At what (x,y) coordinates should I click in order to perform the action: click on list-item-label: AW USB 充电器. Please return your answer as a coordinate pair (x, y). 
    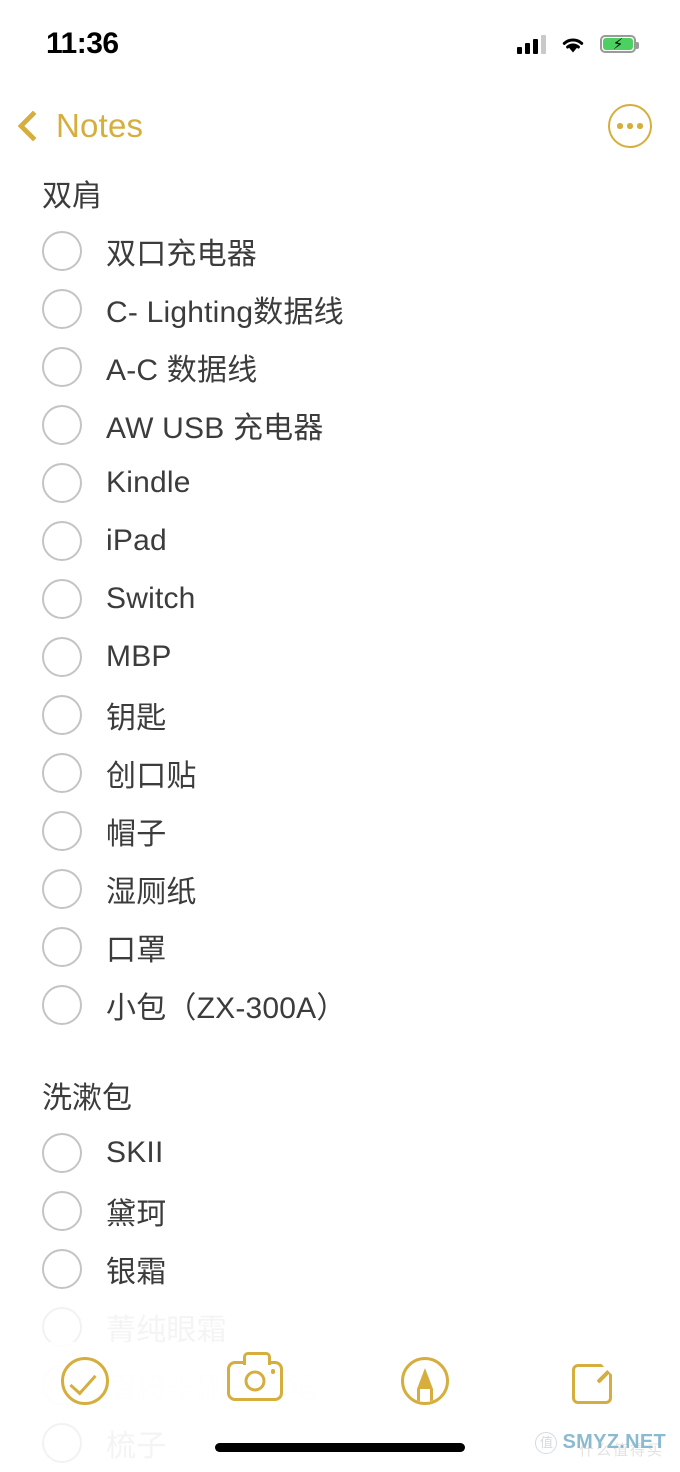
    Looking at the image, I should click on (215, 428).